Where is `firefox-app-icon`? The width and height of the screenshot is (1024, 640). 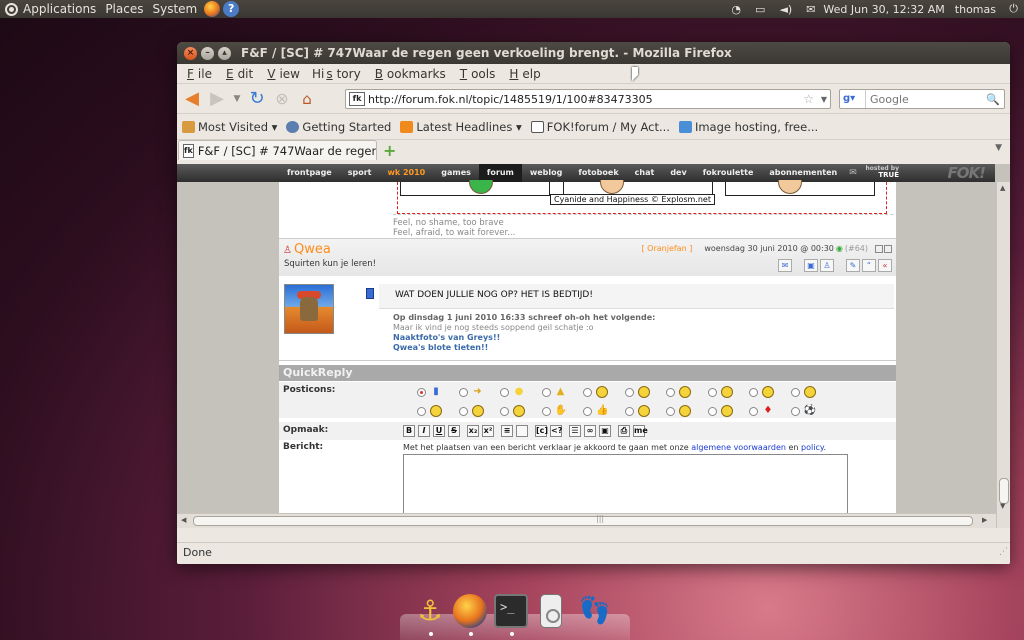
firefox-app-icon is located at coordinates (470, 611).